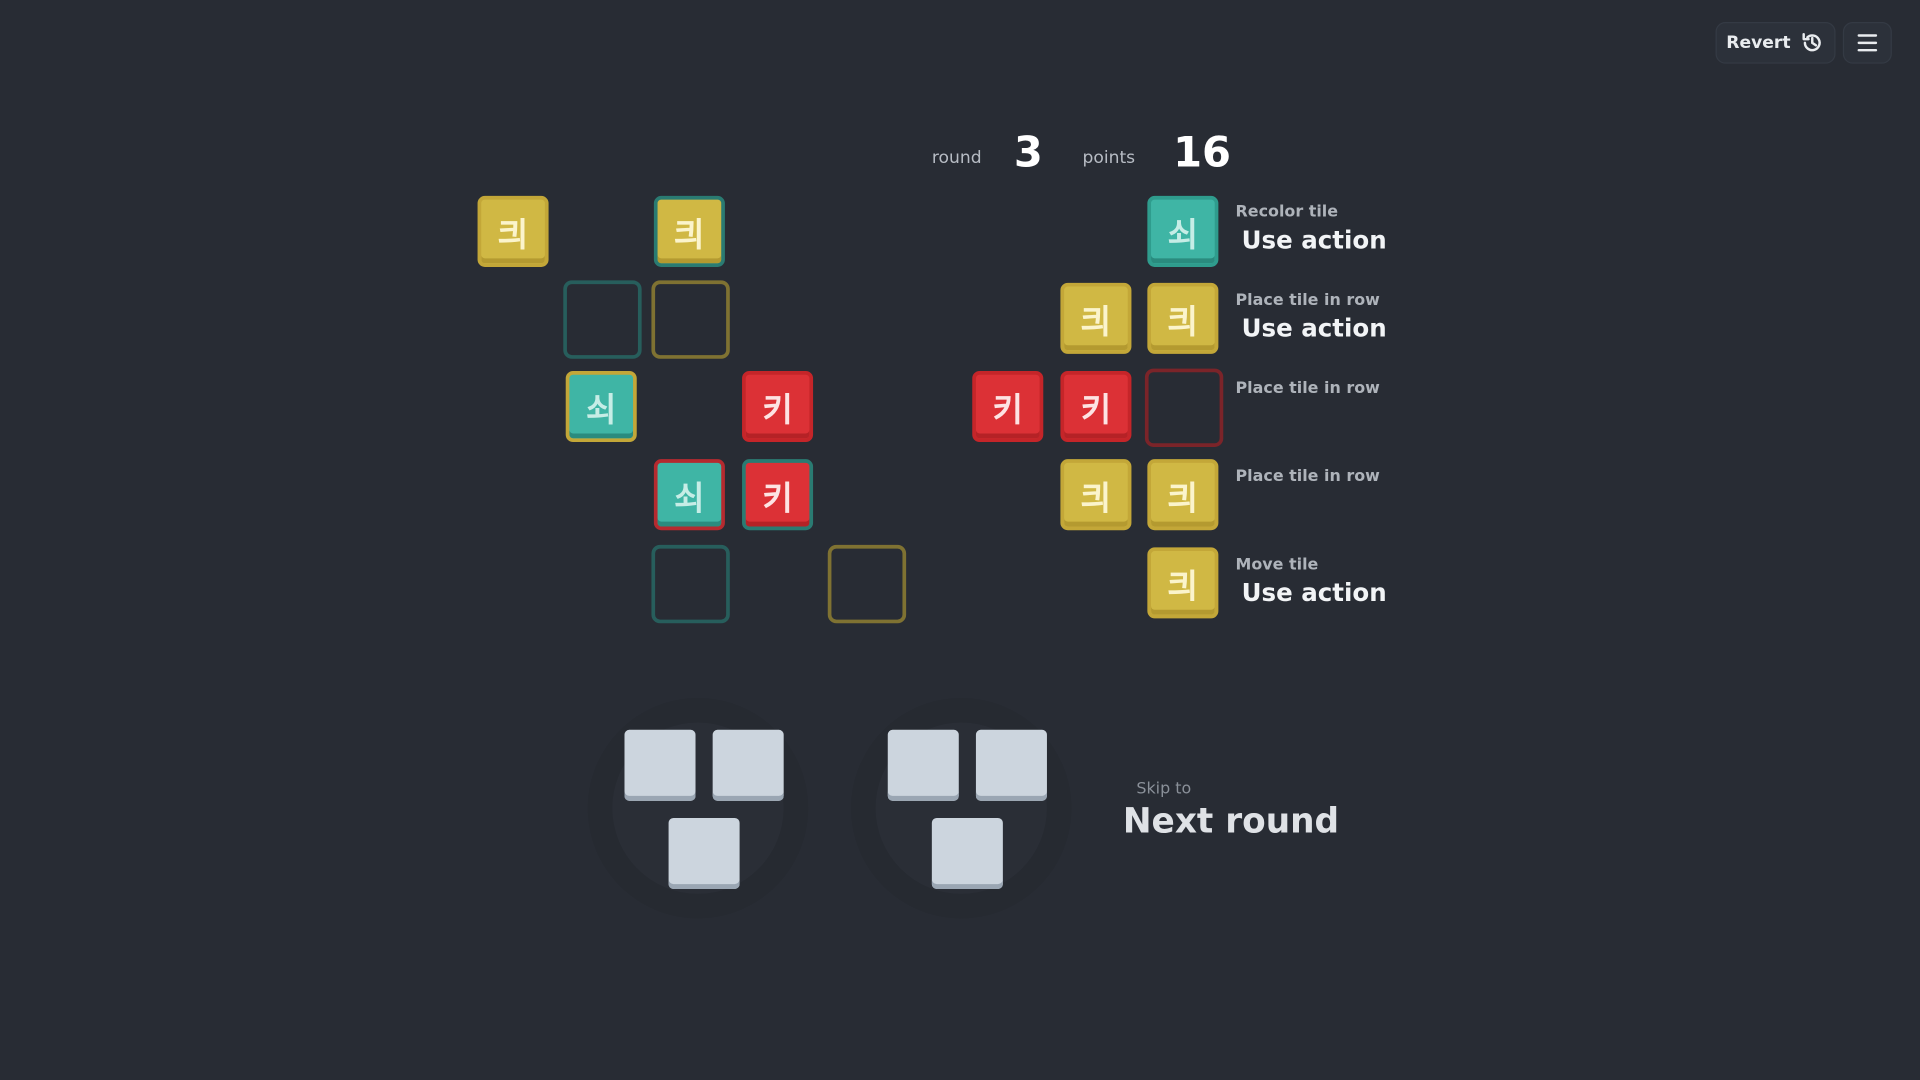  Describe the element at coordinates (1202, 153) in the screenshot. I see `points-value: 16` at that location.